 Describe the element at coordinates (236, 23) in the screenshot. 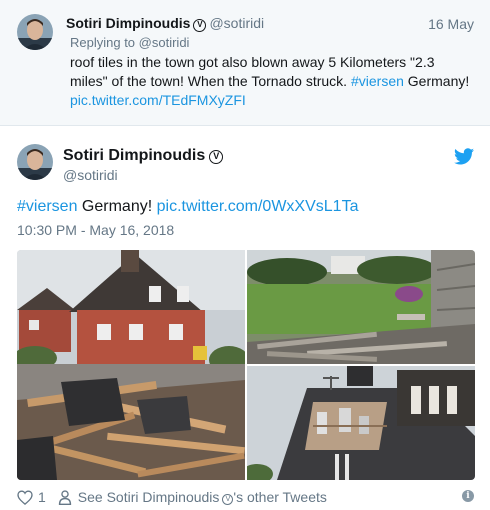

I see `parent-author-handle: @sotiridi` at that location.